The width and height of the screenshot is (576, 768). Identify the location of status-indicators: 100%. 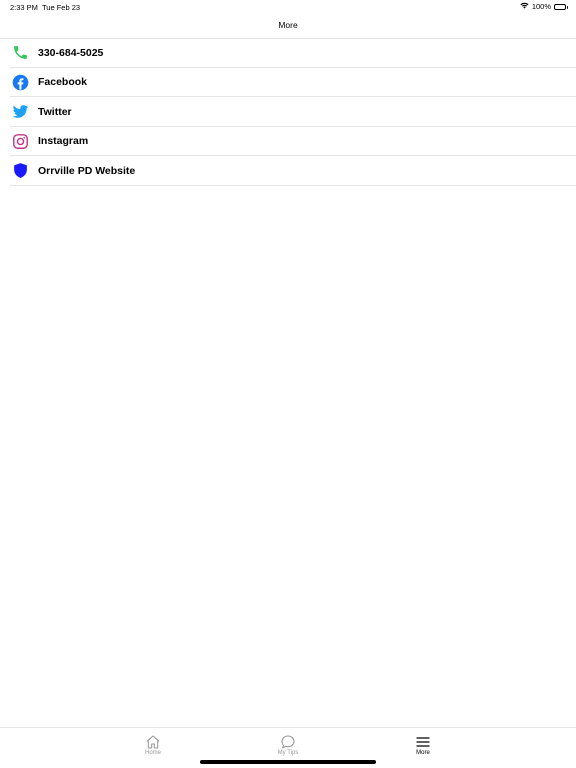
(544, 6).